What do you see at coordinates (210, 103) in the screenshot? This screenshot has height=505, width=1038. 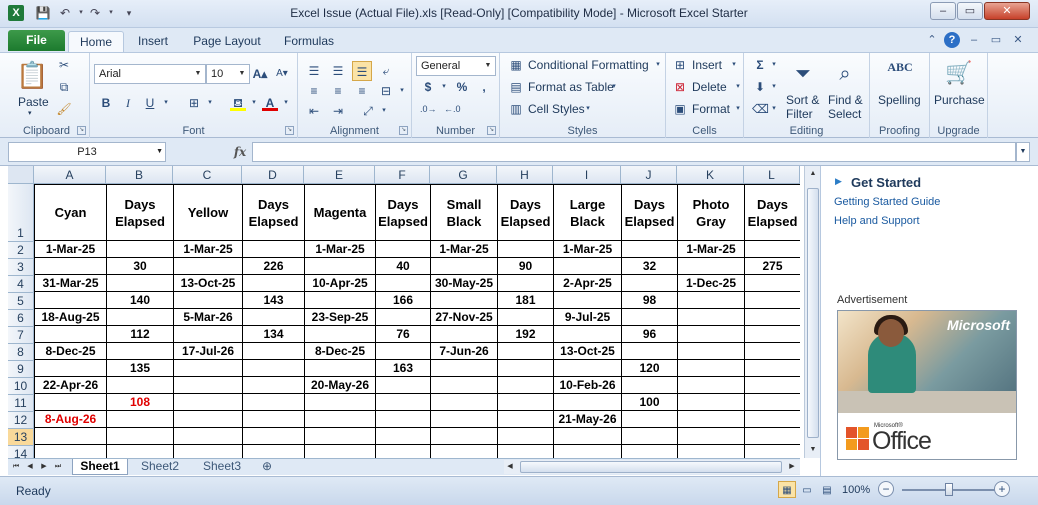 I see `borders-dropdown-icon: ▾` at bounding box center [210, 103].